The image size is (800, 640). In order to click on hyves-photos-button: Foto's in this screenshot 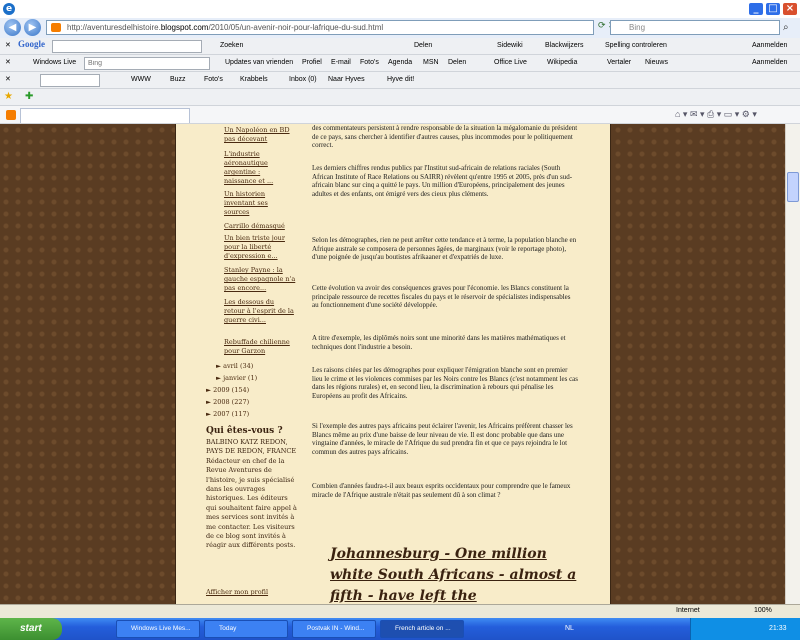, I will do `click(213, 80)`.